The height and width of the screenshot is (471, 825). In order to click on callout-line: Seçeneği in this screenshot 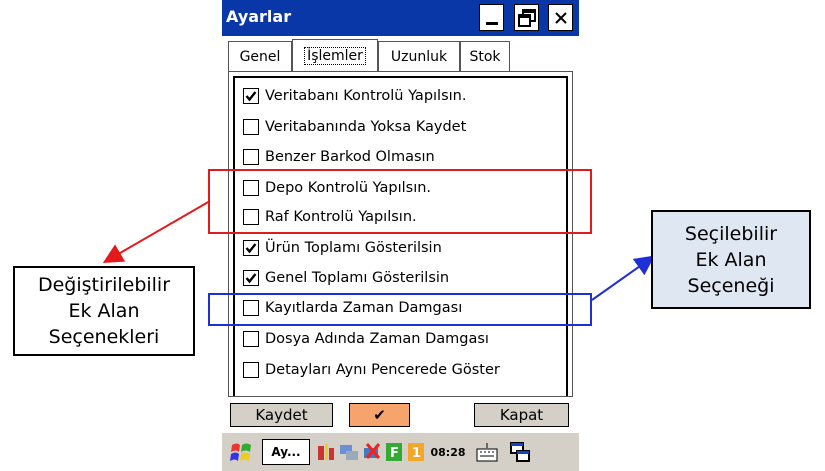, I will do `click(731, 285)`.